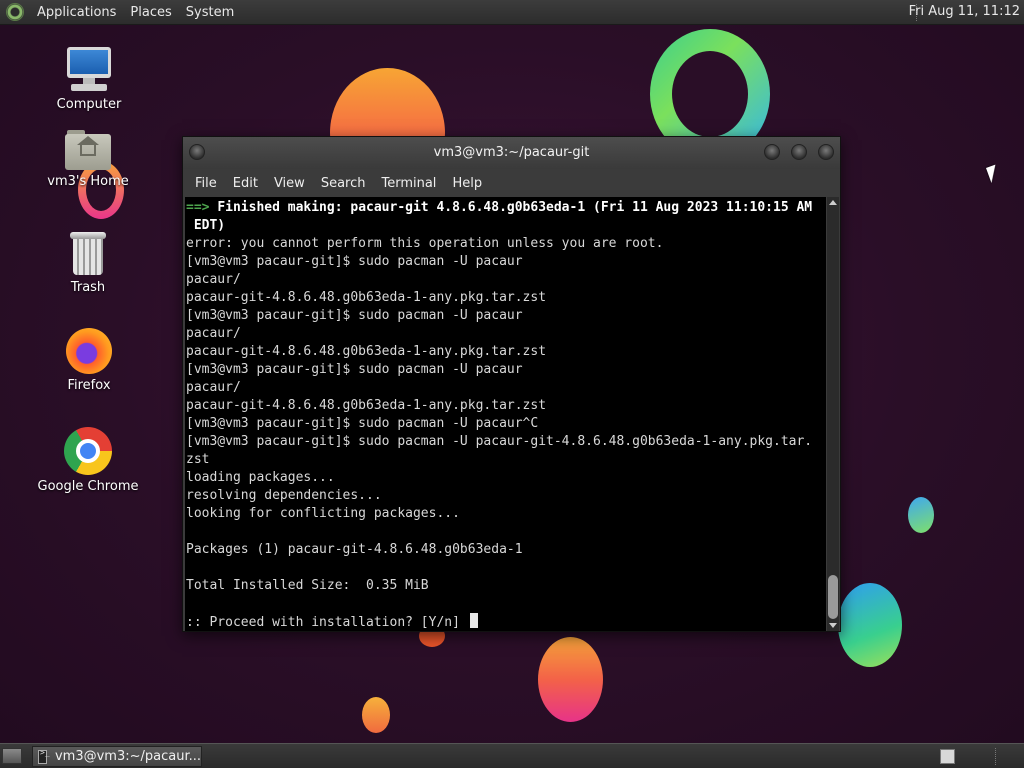 The height and width of the screenshot is (768, 1024). I want to click on terminal-line: :: Proceed with installation? [Y/n], so click(506, 622).